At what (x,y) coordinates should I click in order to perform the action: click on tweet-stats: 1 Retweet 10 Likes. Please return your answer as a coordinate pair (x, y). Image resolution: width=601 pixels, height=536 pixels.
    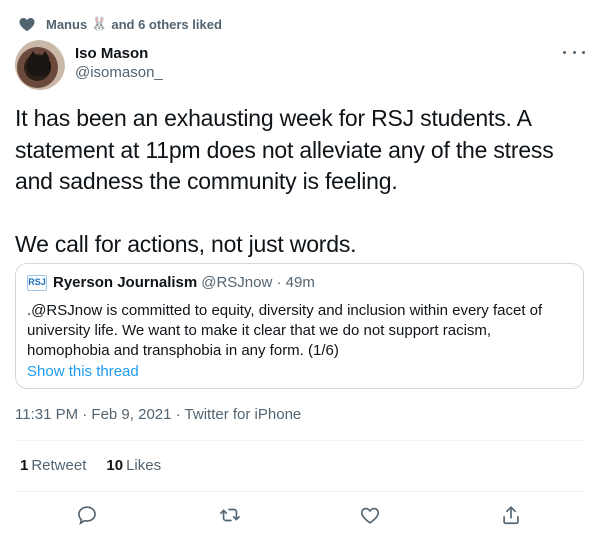
    Looking at the image, I should click on (100, 465).